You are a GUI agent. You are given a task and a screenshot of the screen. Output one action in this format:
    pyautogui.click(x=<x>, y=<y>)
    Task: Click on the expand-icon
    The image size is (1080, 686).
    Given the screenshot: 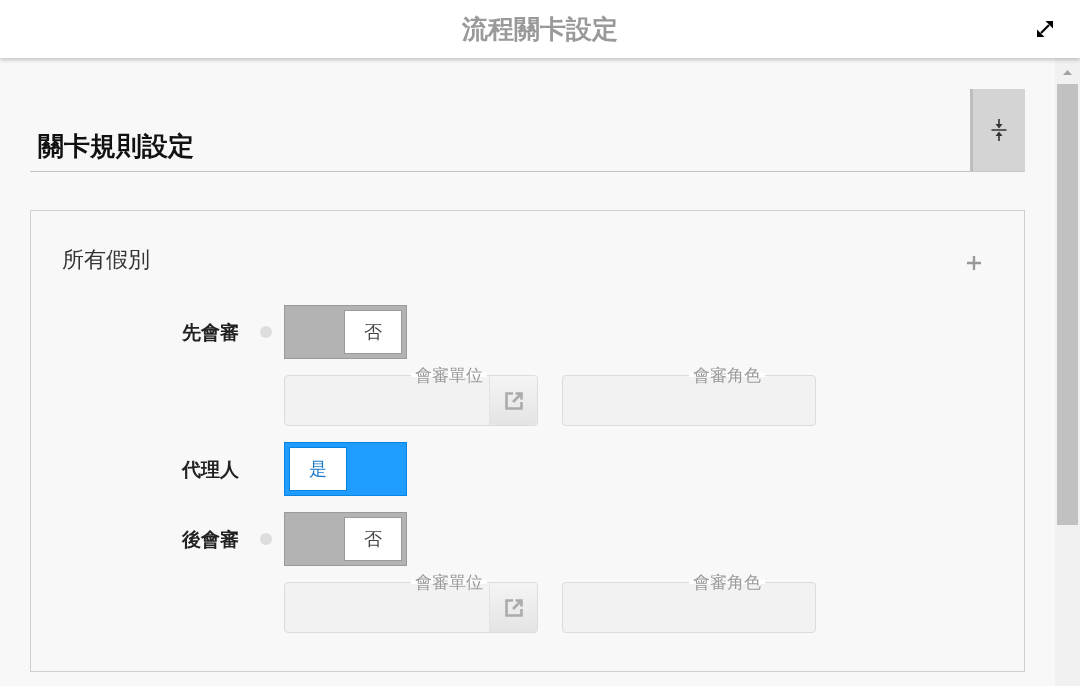 What is the action you would take?
    pyautogui.click(x=1045, y=29)
    